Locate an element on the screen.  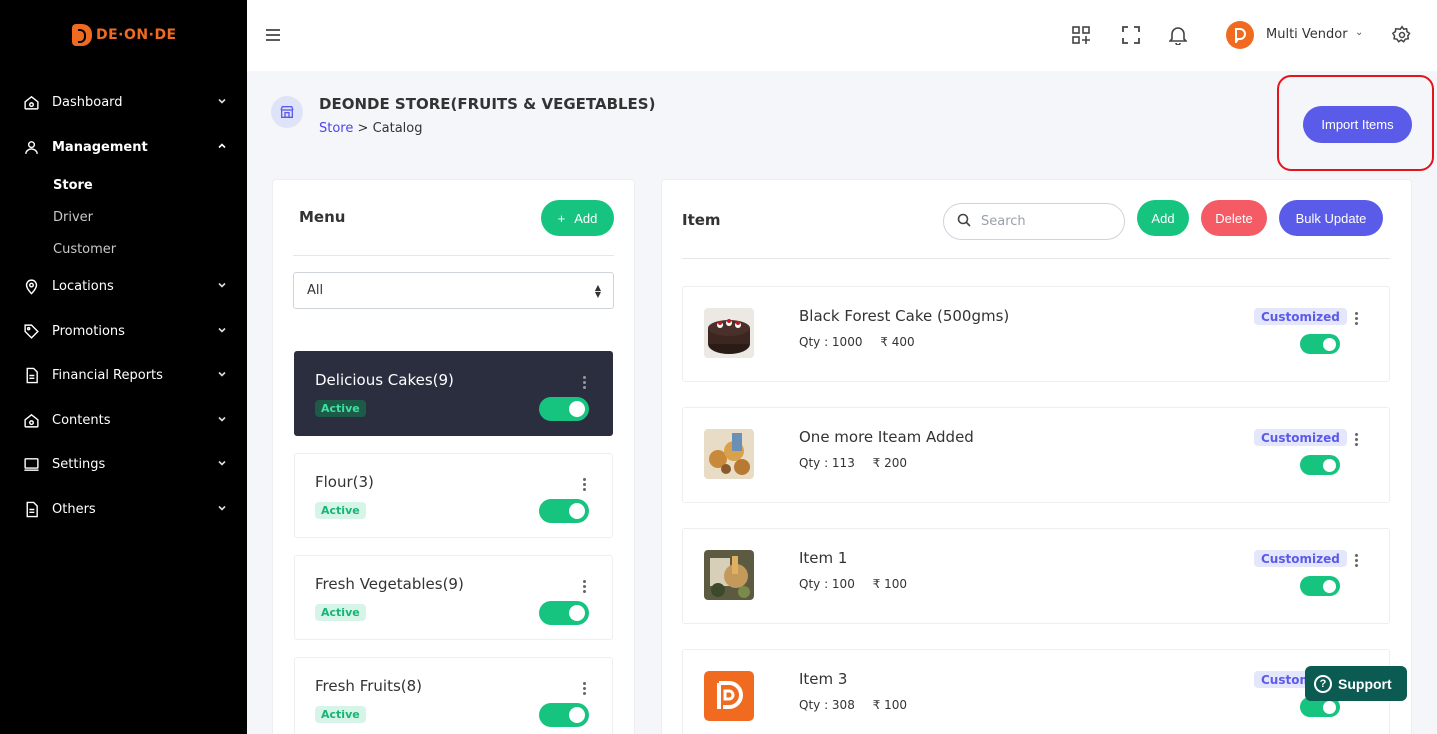
item-qty: Qty : 1000 is located at coordinates (831, 342).